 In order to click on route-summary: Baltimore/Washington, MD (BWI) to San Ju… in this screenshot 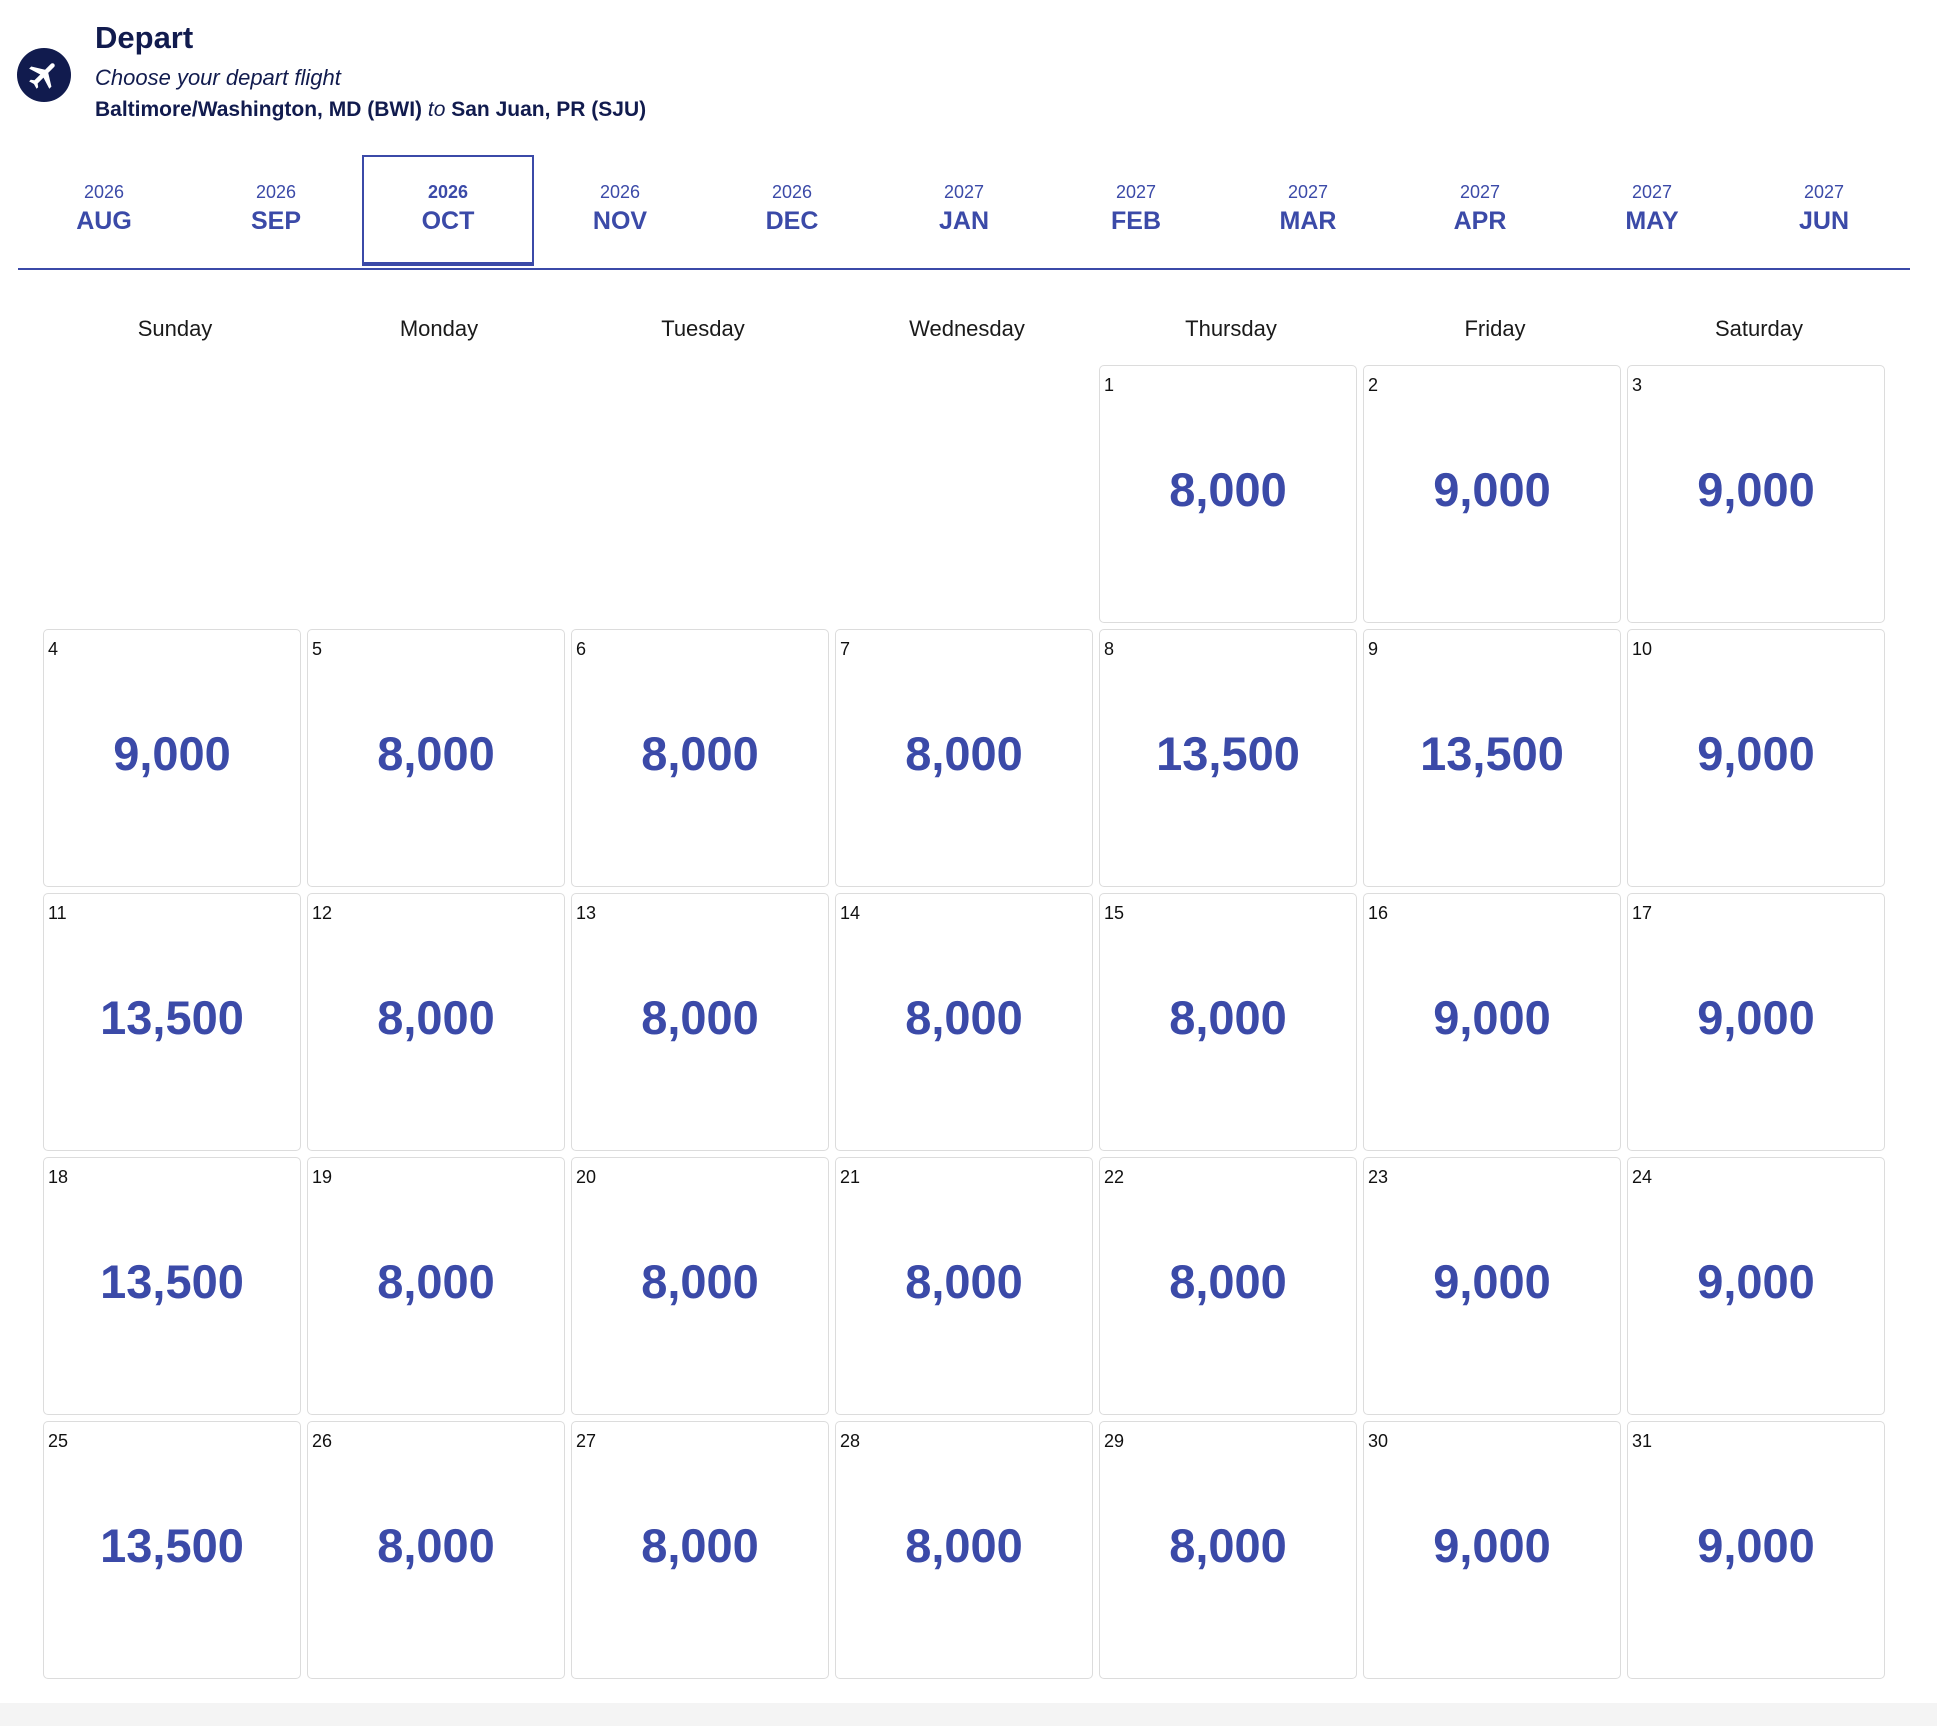, I will do `click(370, 110)`.